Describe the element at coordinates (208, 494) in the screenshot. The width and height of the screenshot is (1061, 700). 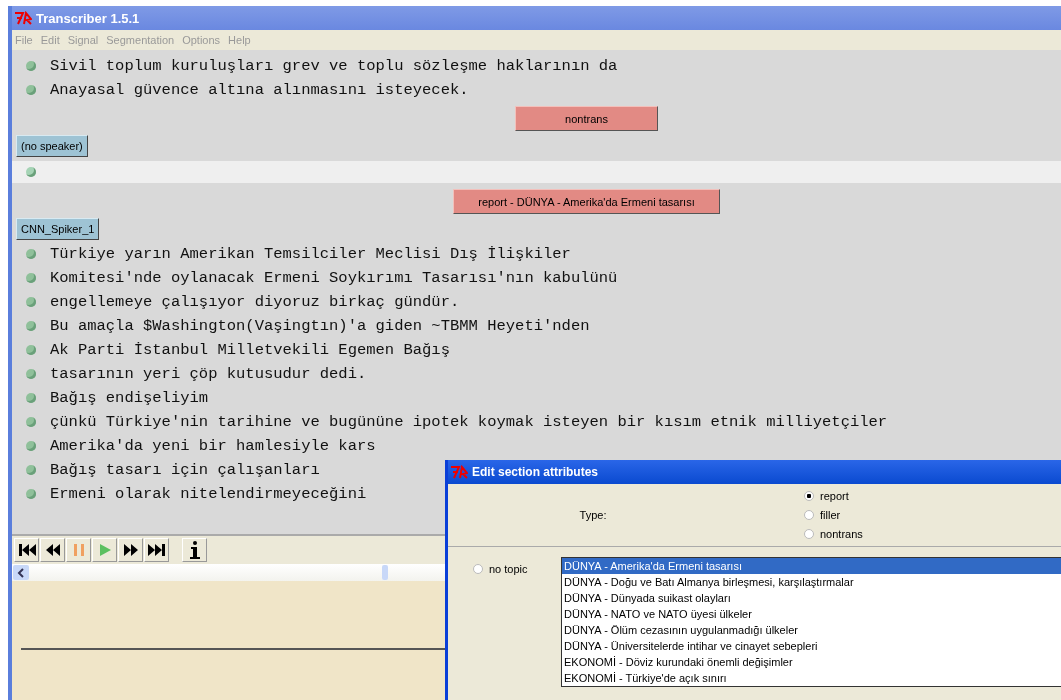
I see `transcript-line: Ermeni olarak nitelendirmeyeceğini` at that location.